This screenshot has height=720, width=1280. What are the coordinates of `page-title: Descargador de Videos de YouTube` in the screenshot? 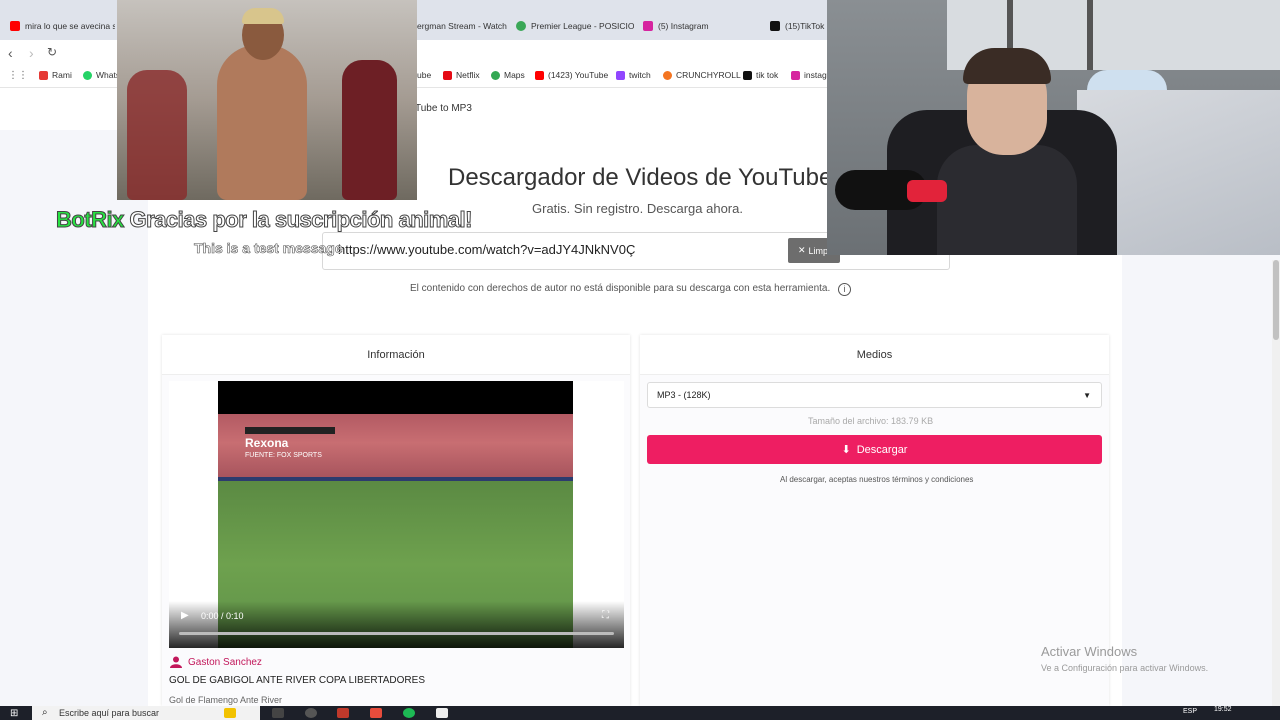 It's located at (640, 177).